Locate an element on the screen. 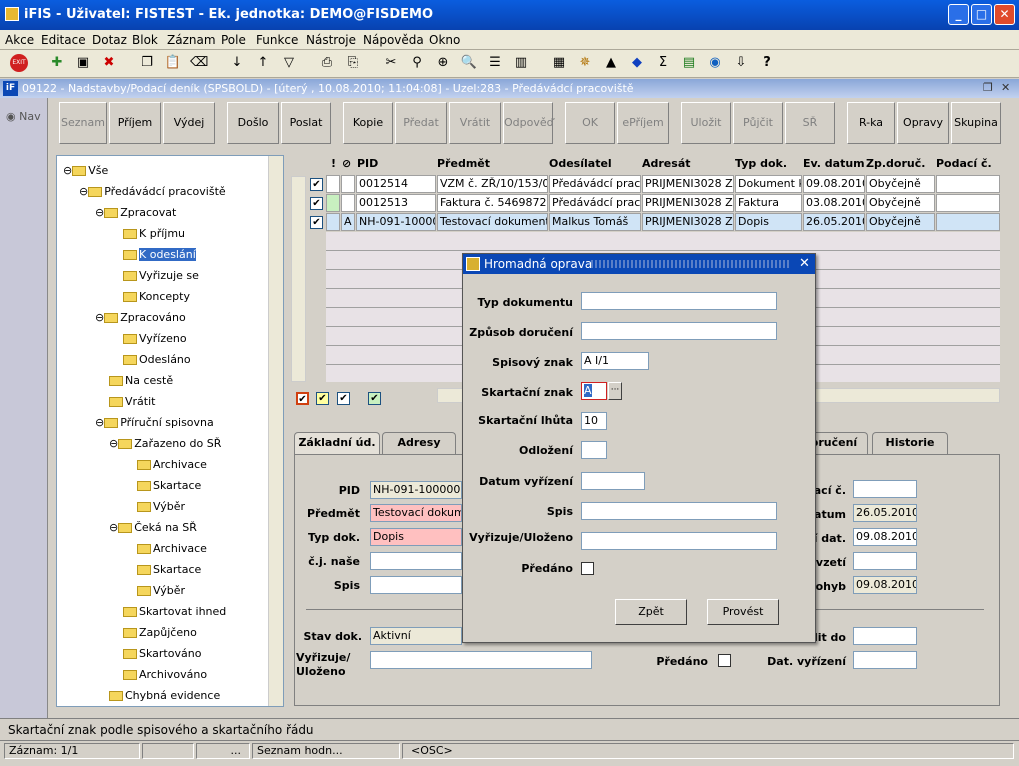  field-datum: 26.05.2010 is located at coordinates (885, 513).